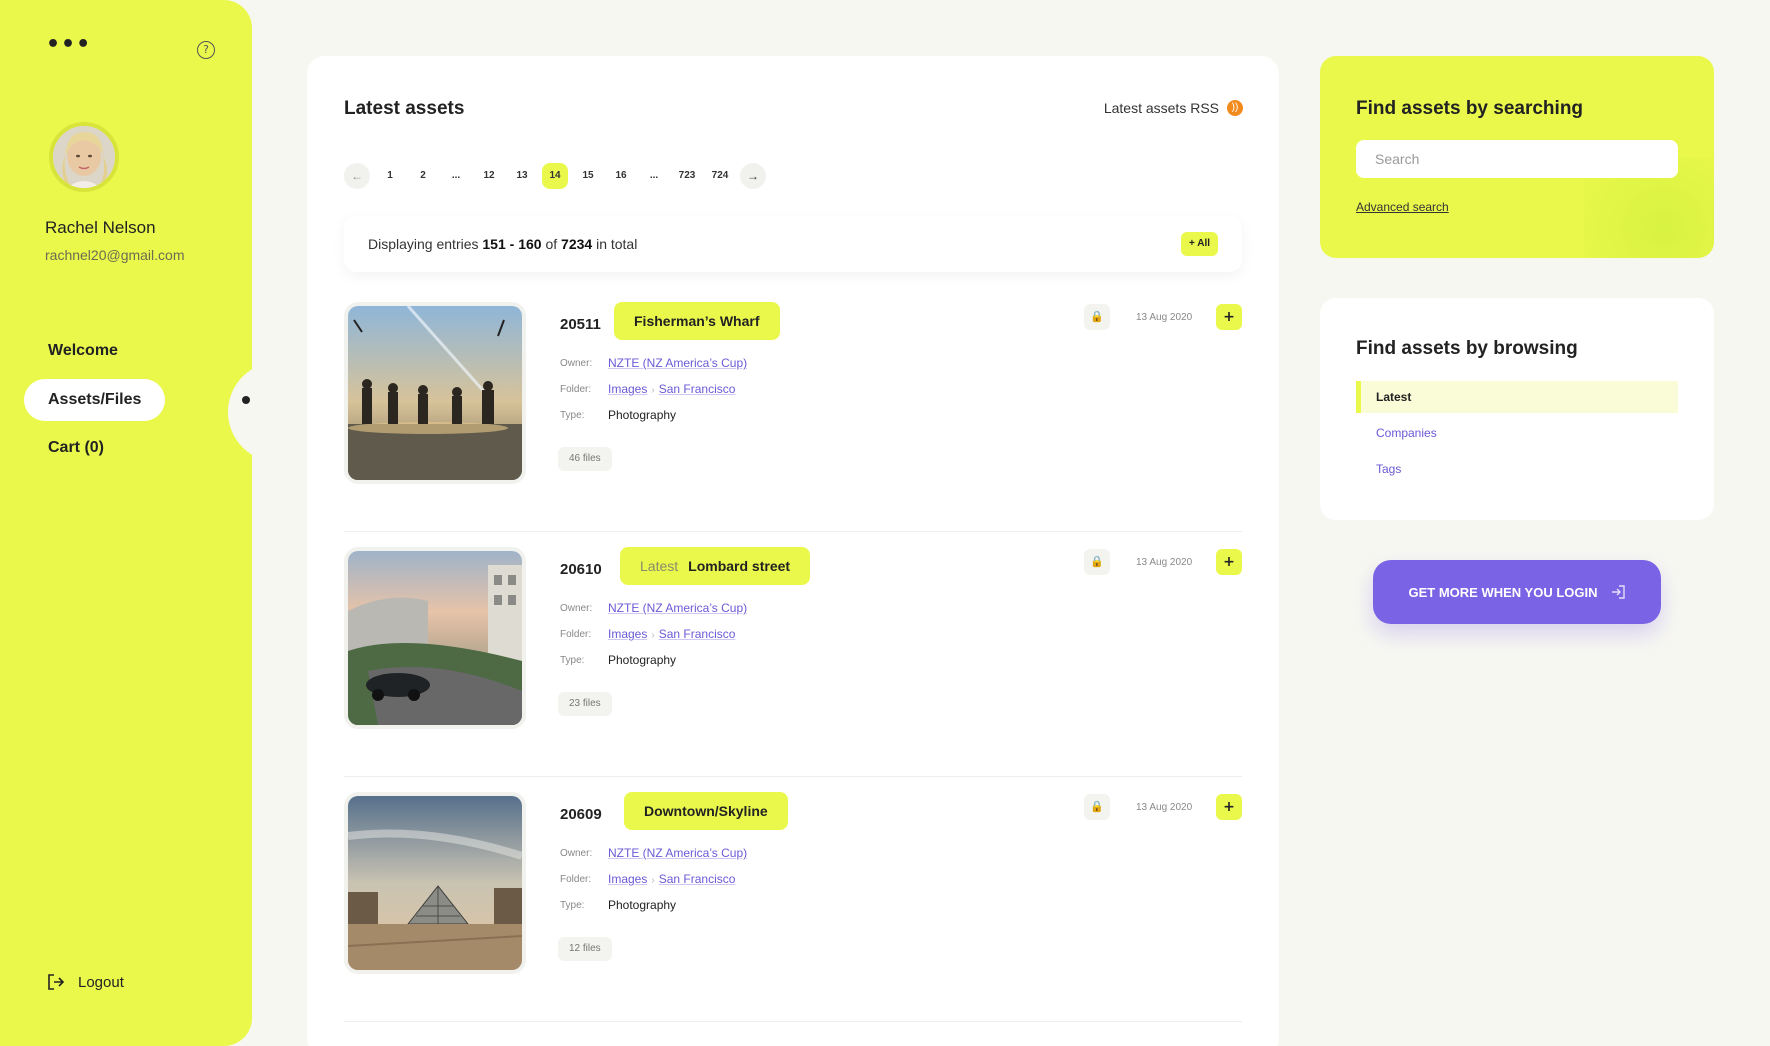 The image size is (1770, 1046). What do you see at coordinates (115, 255) in the screenshot?
I see `user-email: rachnel20@gmail.com` at bounding box center [115, 255].